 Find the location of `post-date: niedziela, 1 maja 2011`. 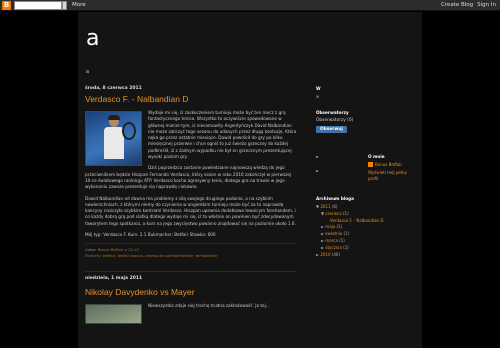

post-date: niedziela, 1 maja 2011 is located at coordinates (114, 279).